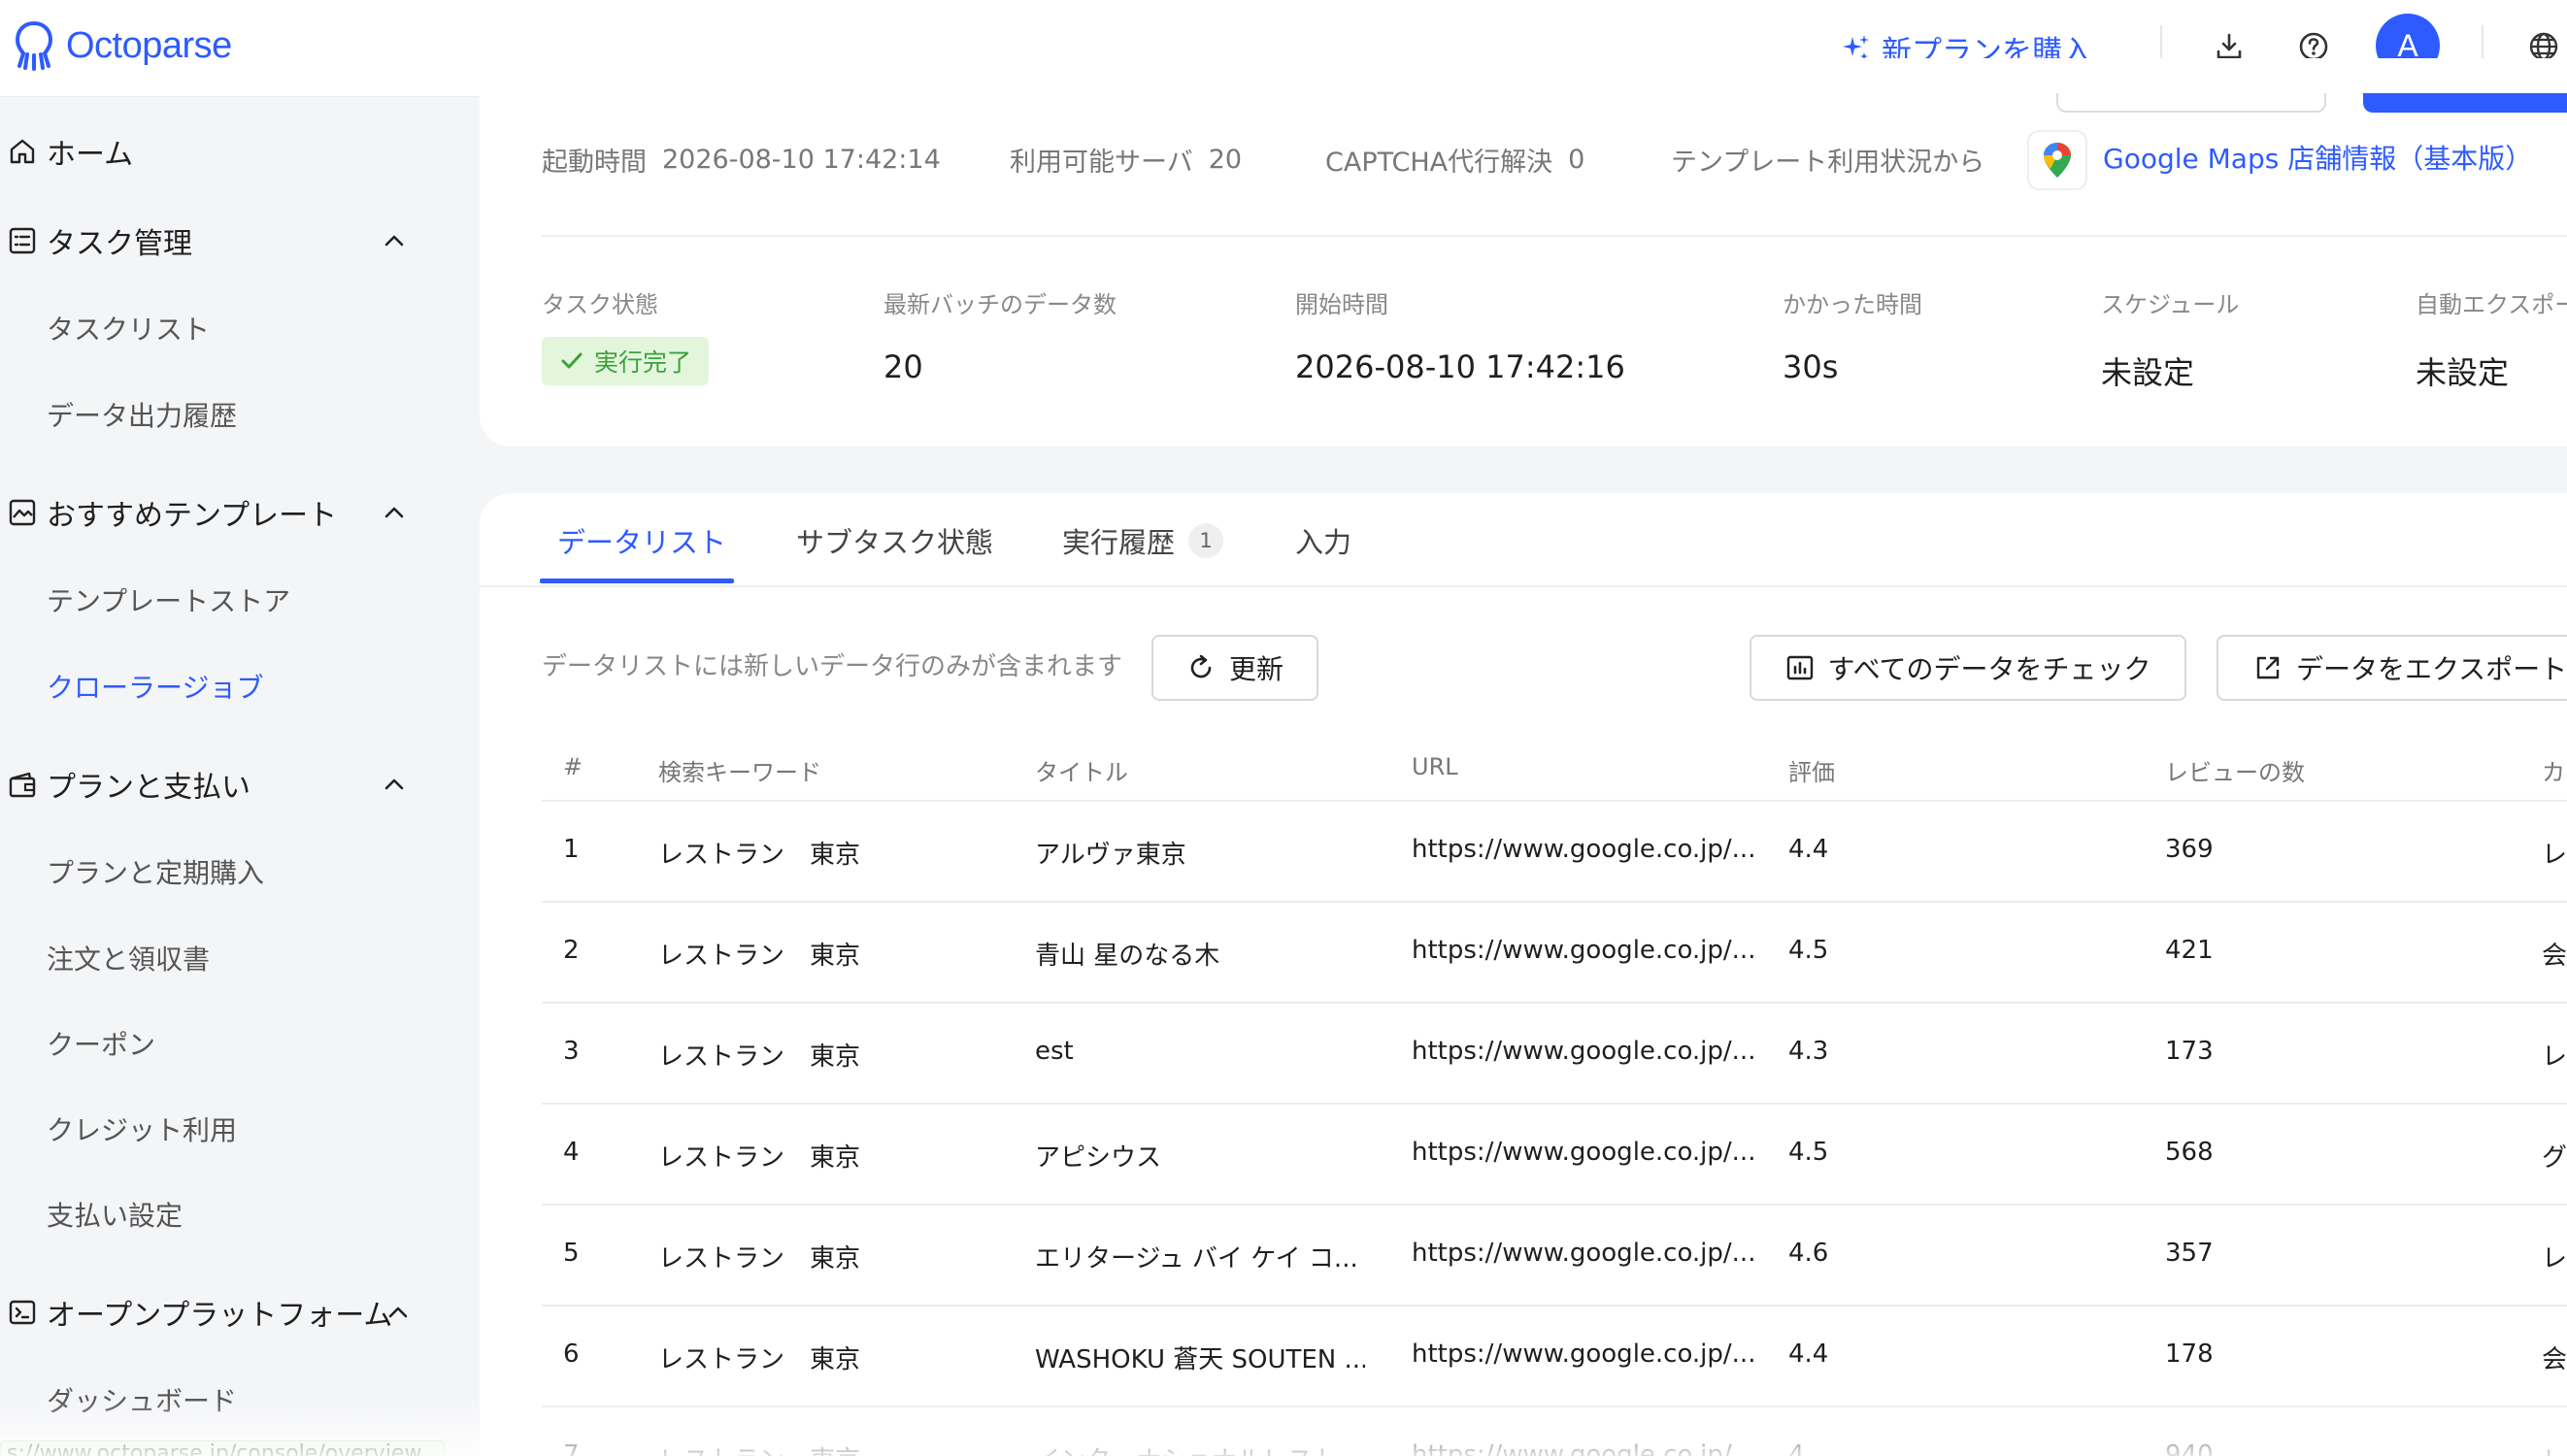  I want to click on stat-start-time: 開始時間 2026-08-10 17:42:16, so click(1460, 335).